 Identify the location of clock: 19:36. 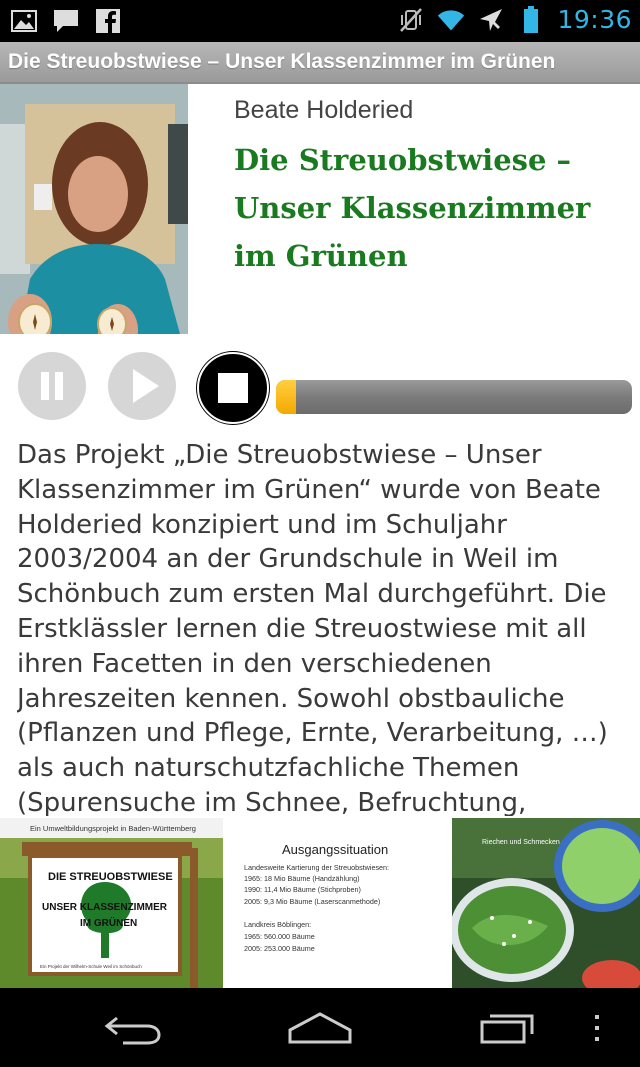
(594, 19).